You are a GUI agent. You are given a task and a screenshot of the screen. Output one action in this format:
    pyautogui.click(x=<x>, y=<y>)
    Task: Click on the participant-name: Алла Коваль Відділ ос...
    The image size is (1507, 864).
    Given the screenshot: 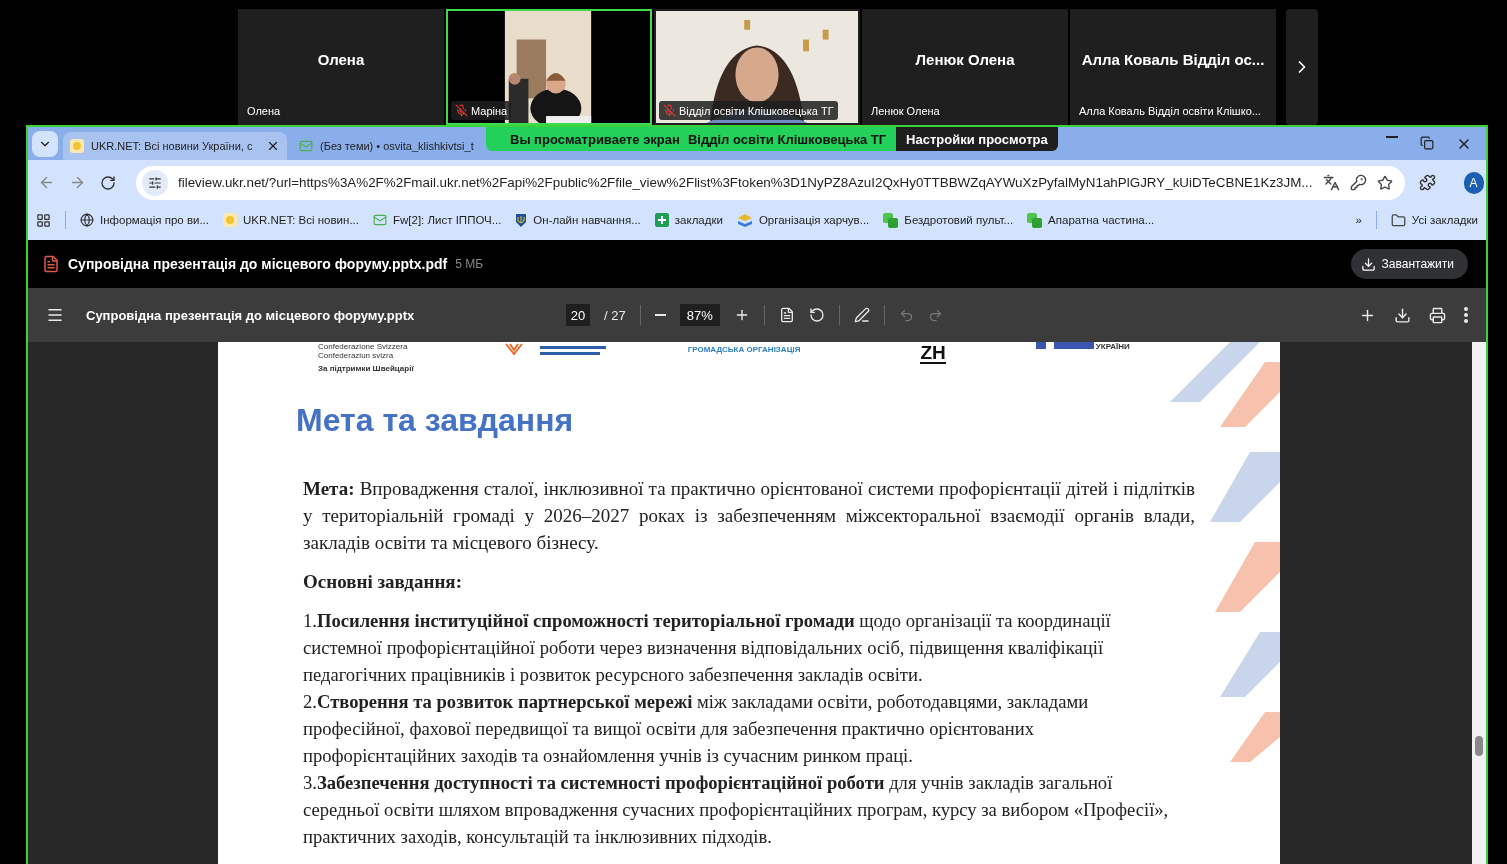 What is the action you would take?
    pyautogui.click(x=1173, y=59)
    